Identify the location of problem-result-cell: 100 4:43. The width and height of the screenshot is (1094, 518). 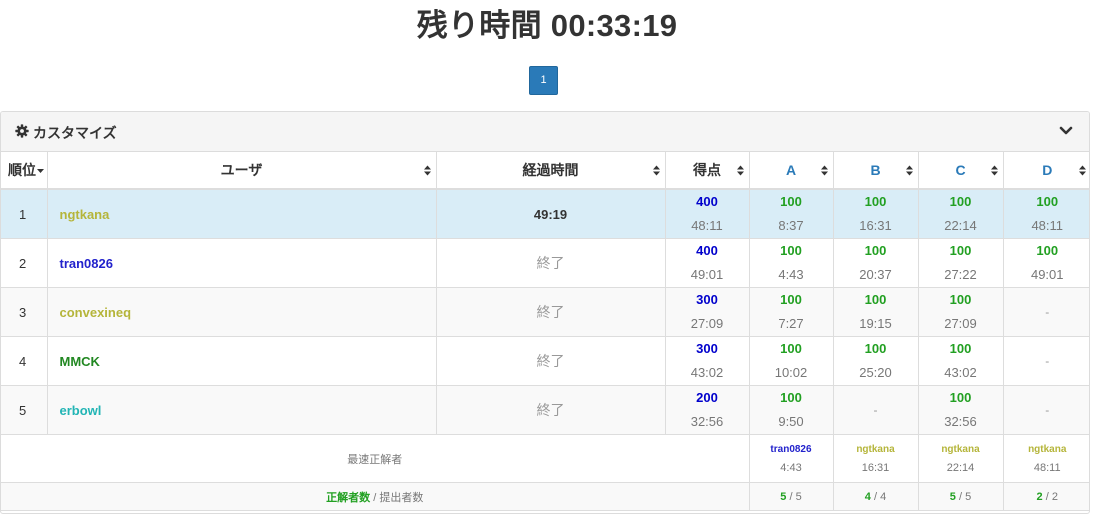
(791, 263).